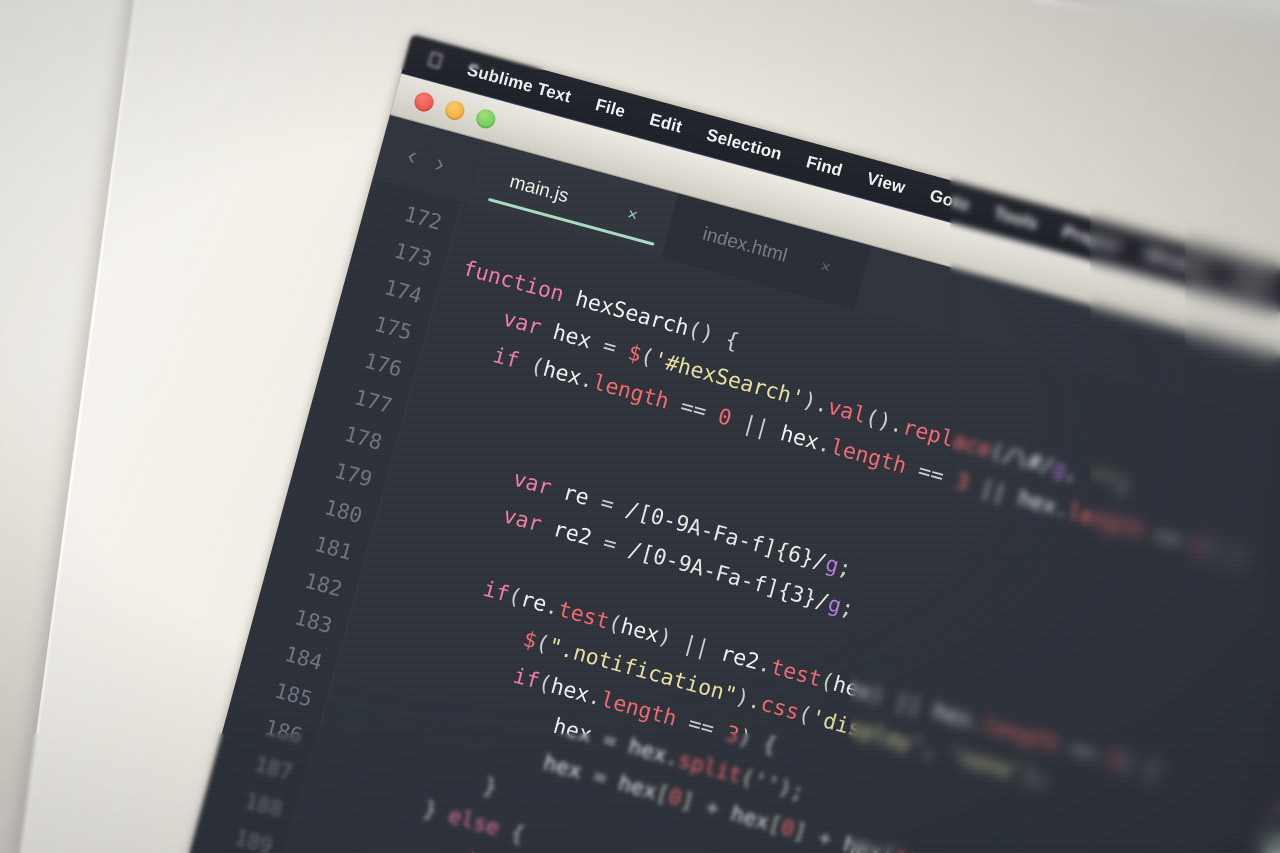  Describe the element at coordinates (486, 118) in the screenshot. I see `zoom-button` at that location.